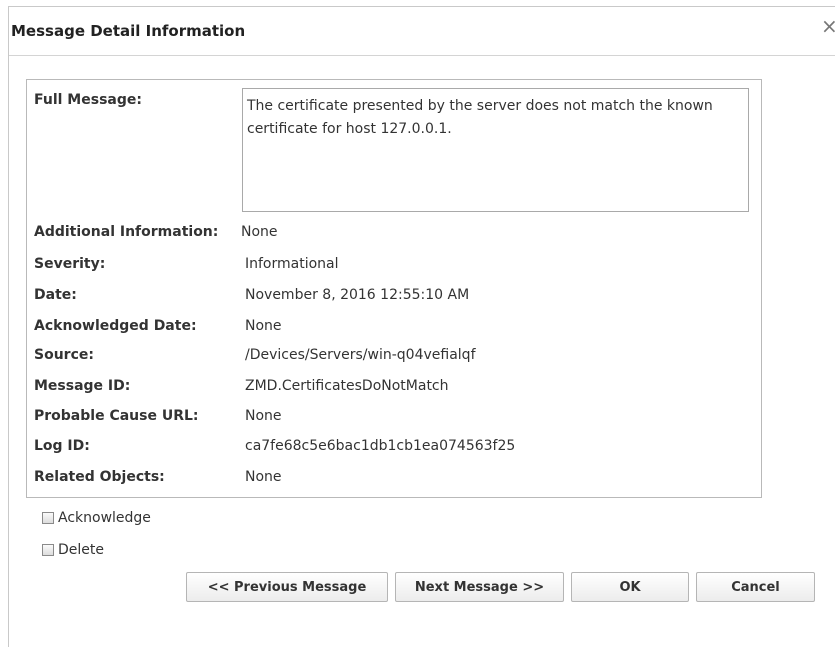 Image resolution: width=835 pixels, height=647 pixels. Describe the element at coordinates (287, 587) in the screenshot. I see `previous-message-button: << Previous Message` at that location.